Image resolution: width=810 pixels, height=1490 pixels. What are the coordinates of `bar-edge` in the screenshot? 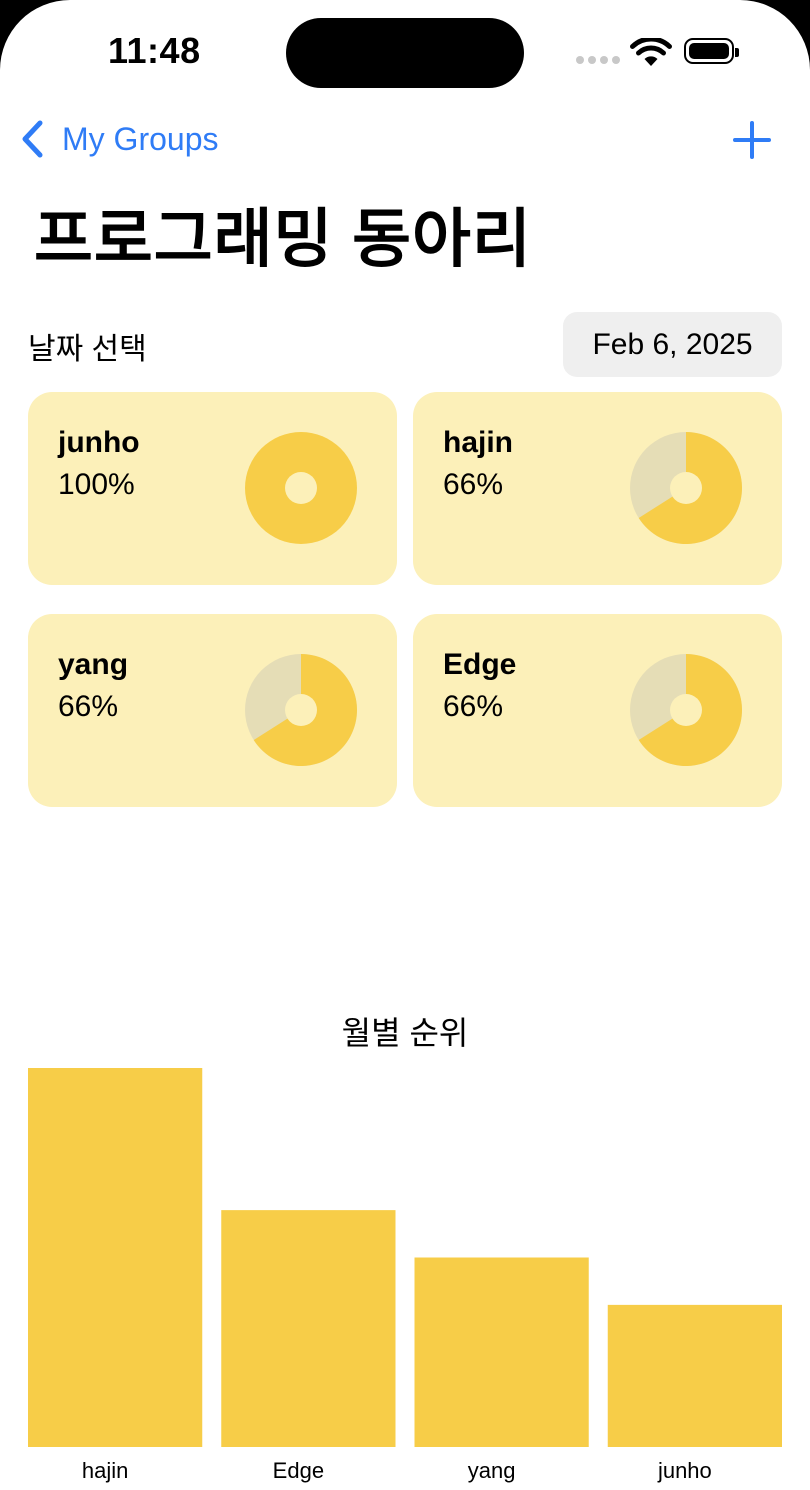 It's located at (308, 1328).